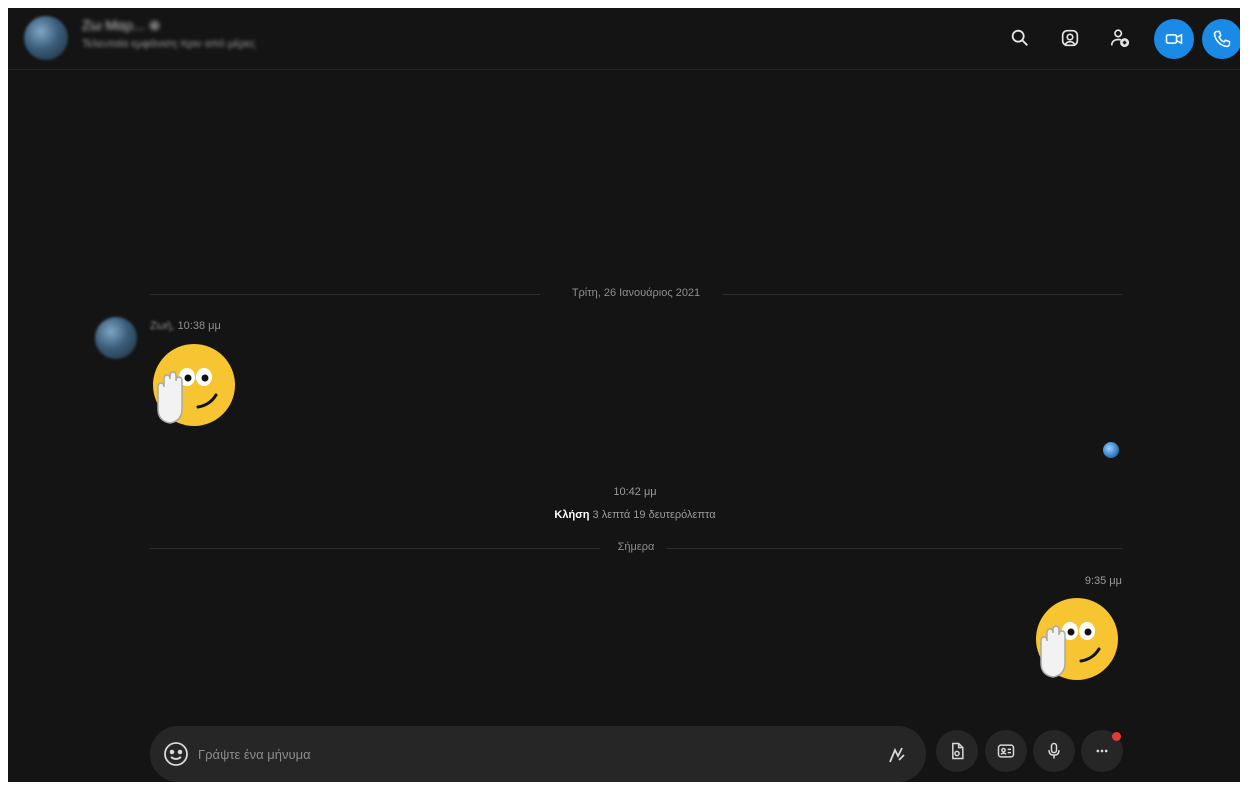 The image size is (1248, 790). What do you see at coordinates (1103, 581) in the screenshot?
I see `outgoing-message-time: 9:35 μμ` at bounding box center [1103, 581].